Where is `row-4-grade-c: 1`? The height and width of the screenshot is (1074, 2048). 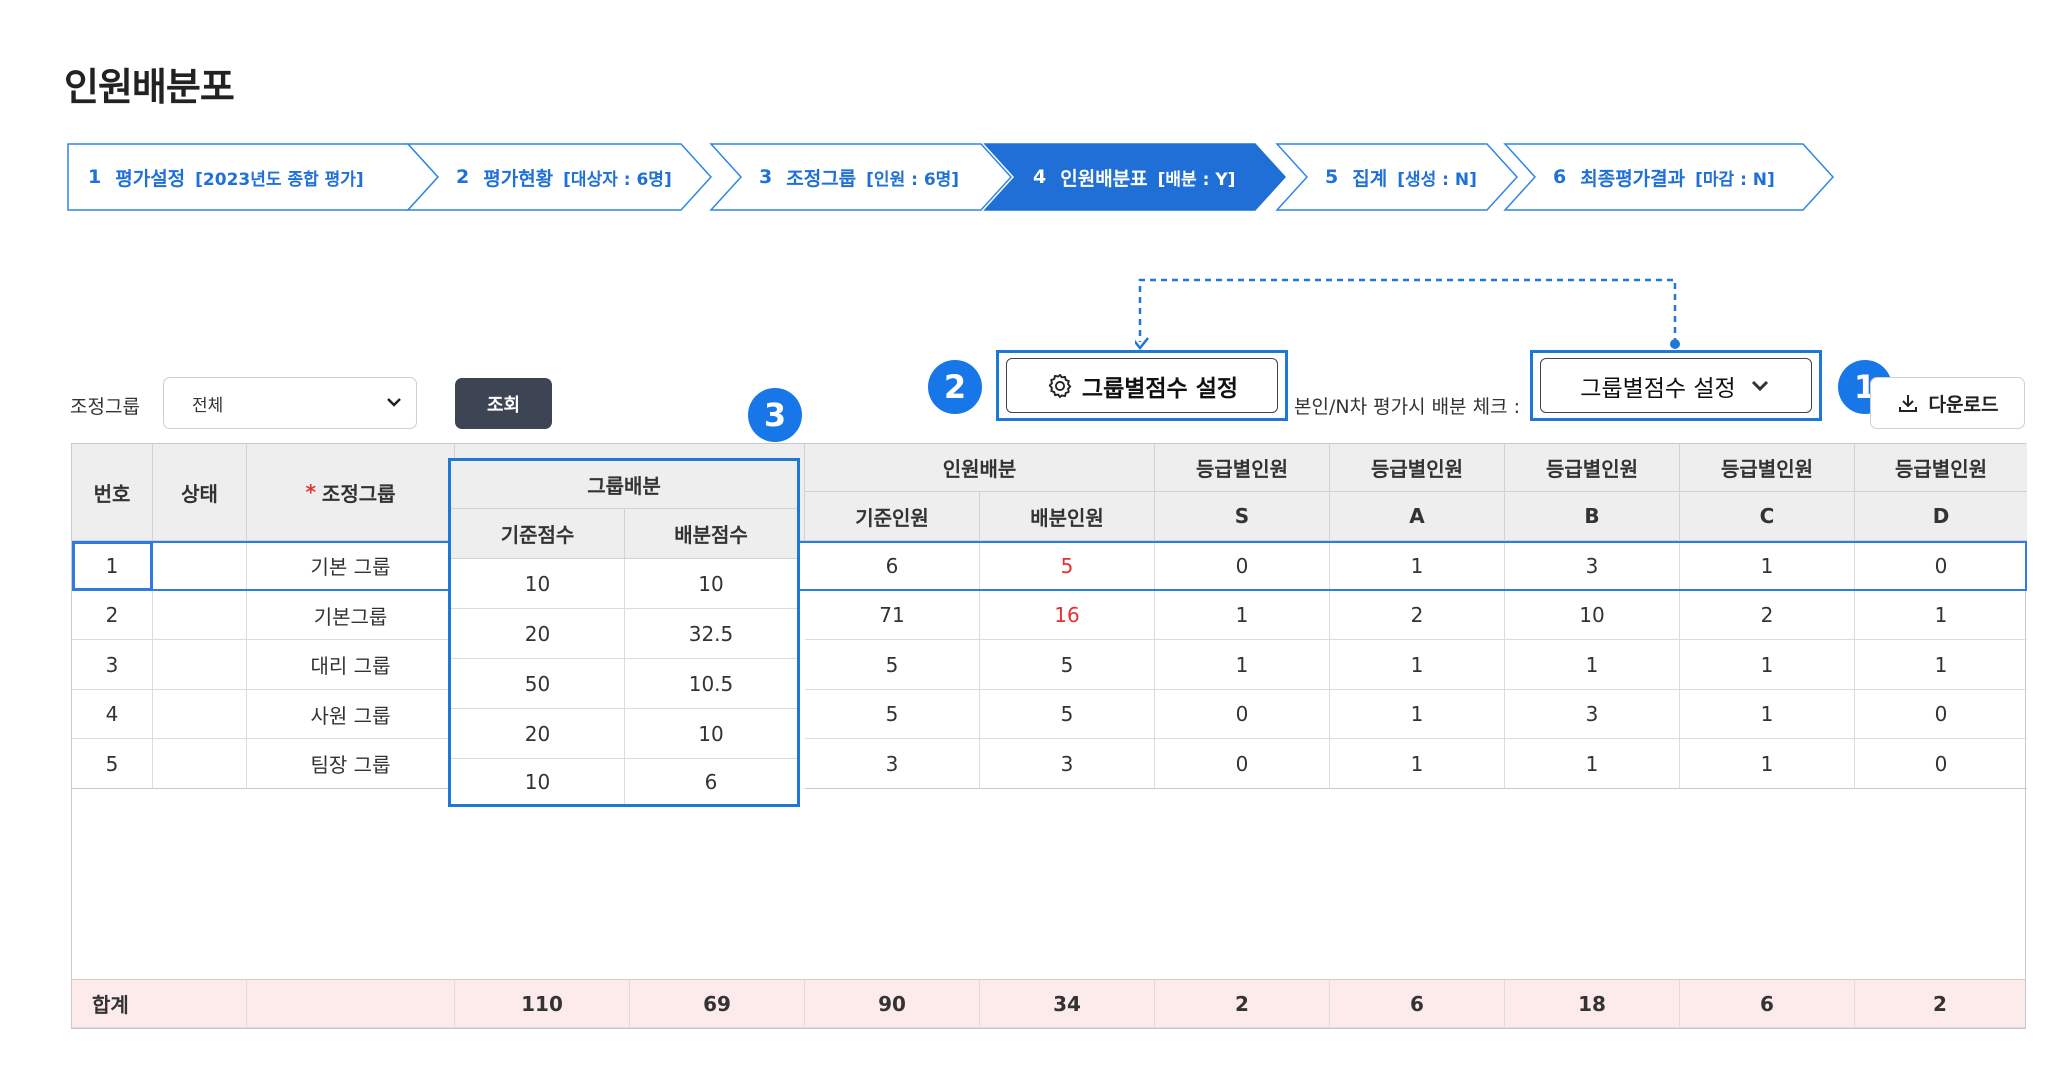 row-4-grade-c: 1 is located at coordinates (1767, 714).